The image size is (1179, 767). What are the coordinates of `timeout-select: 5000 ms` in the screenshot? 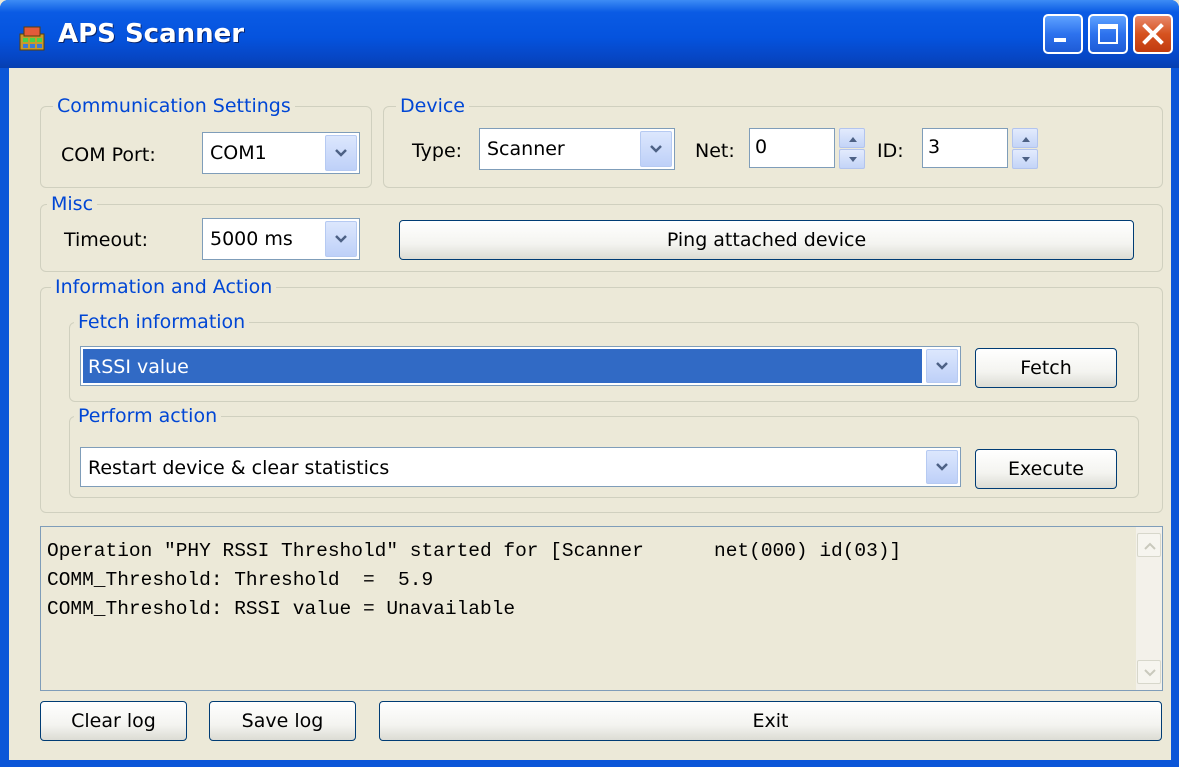 It's located at (281, 239).